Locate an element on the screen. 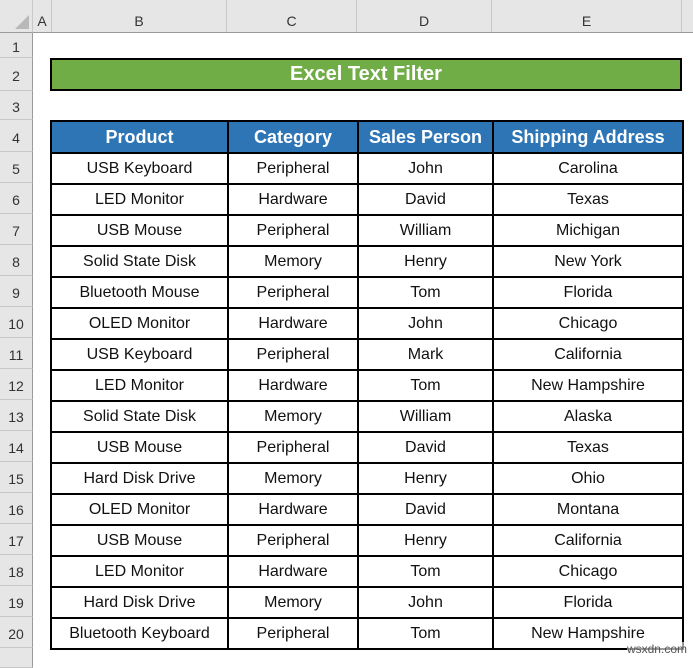  column-header-d: D is located at coordinates (424, 16).